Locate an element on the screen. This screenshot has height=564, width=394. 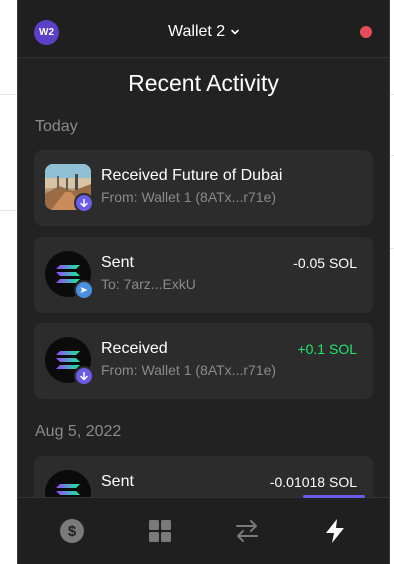
wallet-avatar: W2 is located at coordinates (46, 32).